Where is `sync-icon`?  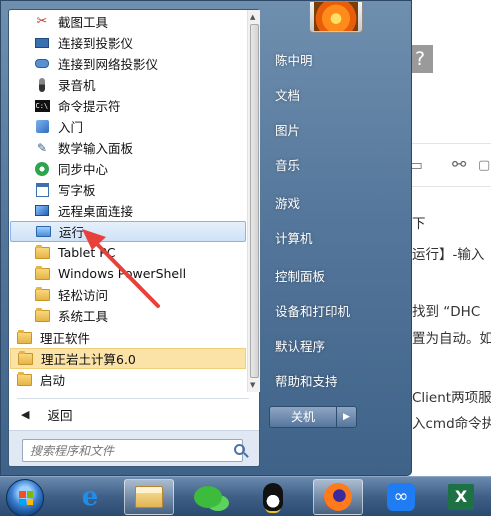 sync-icon is located at coordinates (42, 169).